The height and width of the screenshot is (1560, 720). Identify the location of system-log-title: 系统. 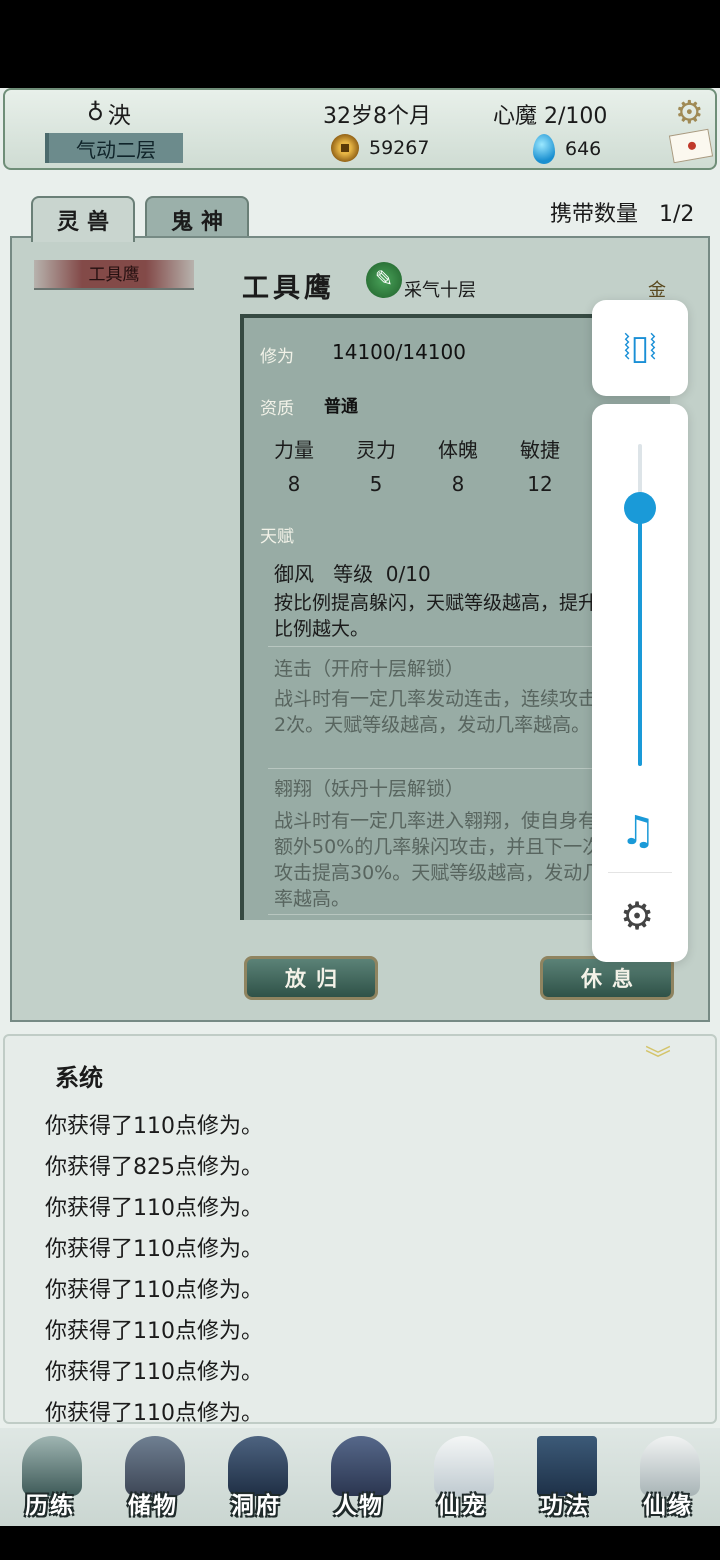
(79, 1077).